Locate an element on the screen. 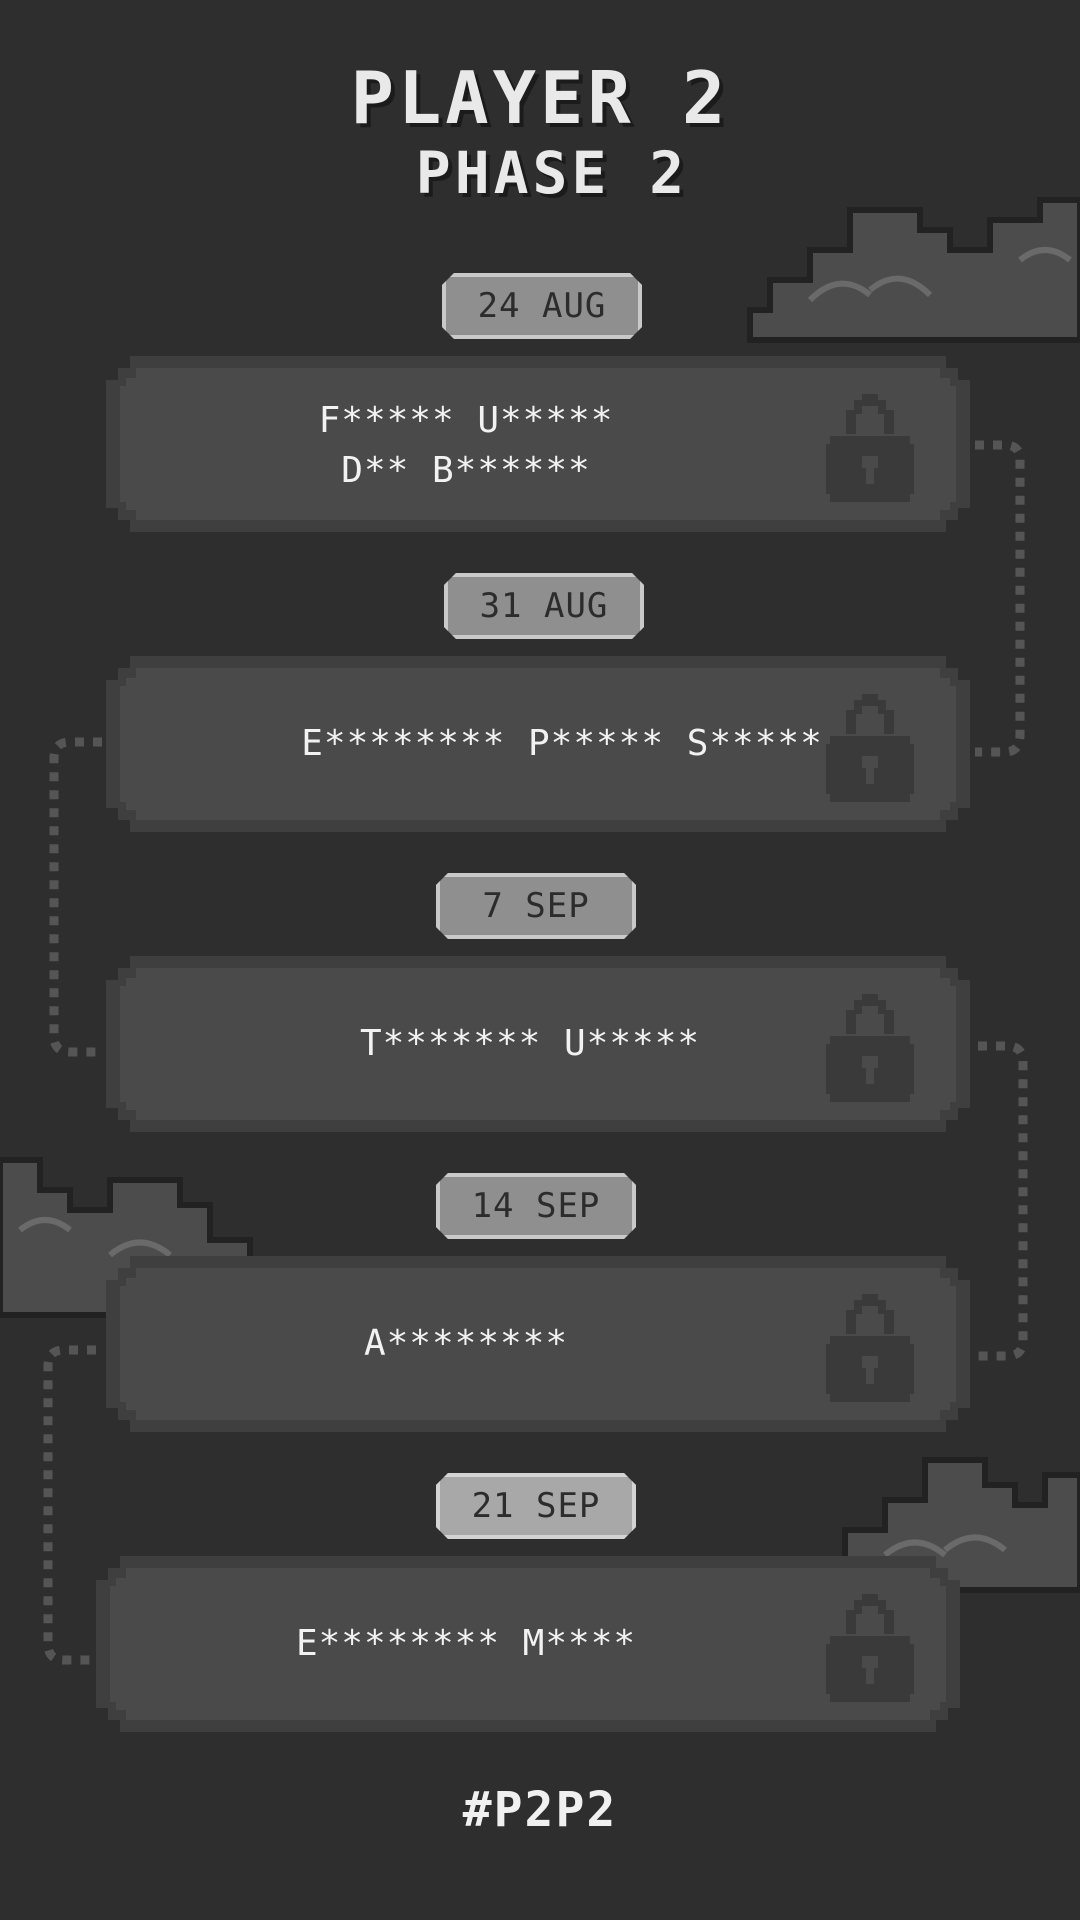 This screenshot has height=1920, width=1080. phase-card: E******** M**** is located at coordinates (528, 1644).